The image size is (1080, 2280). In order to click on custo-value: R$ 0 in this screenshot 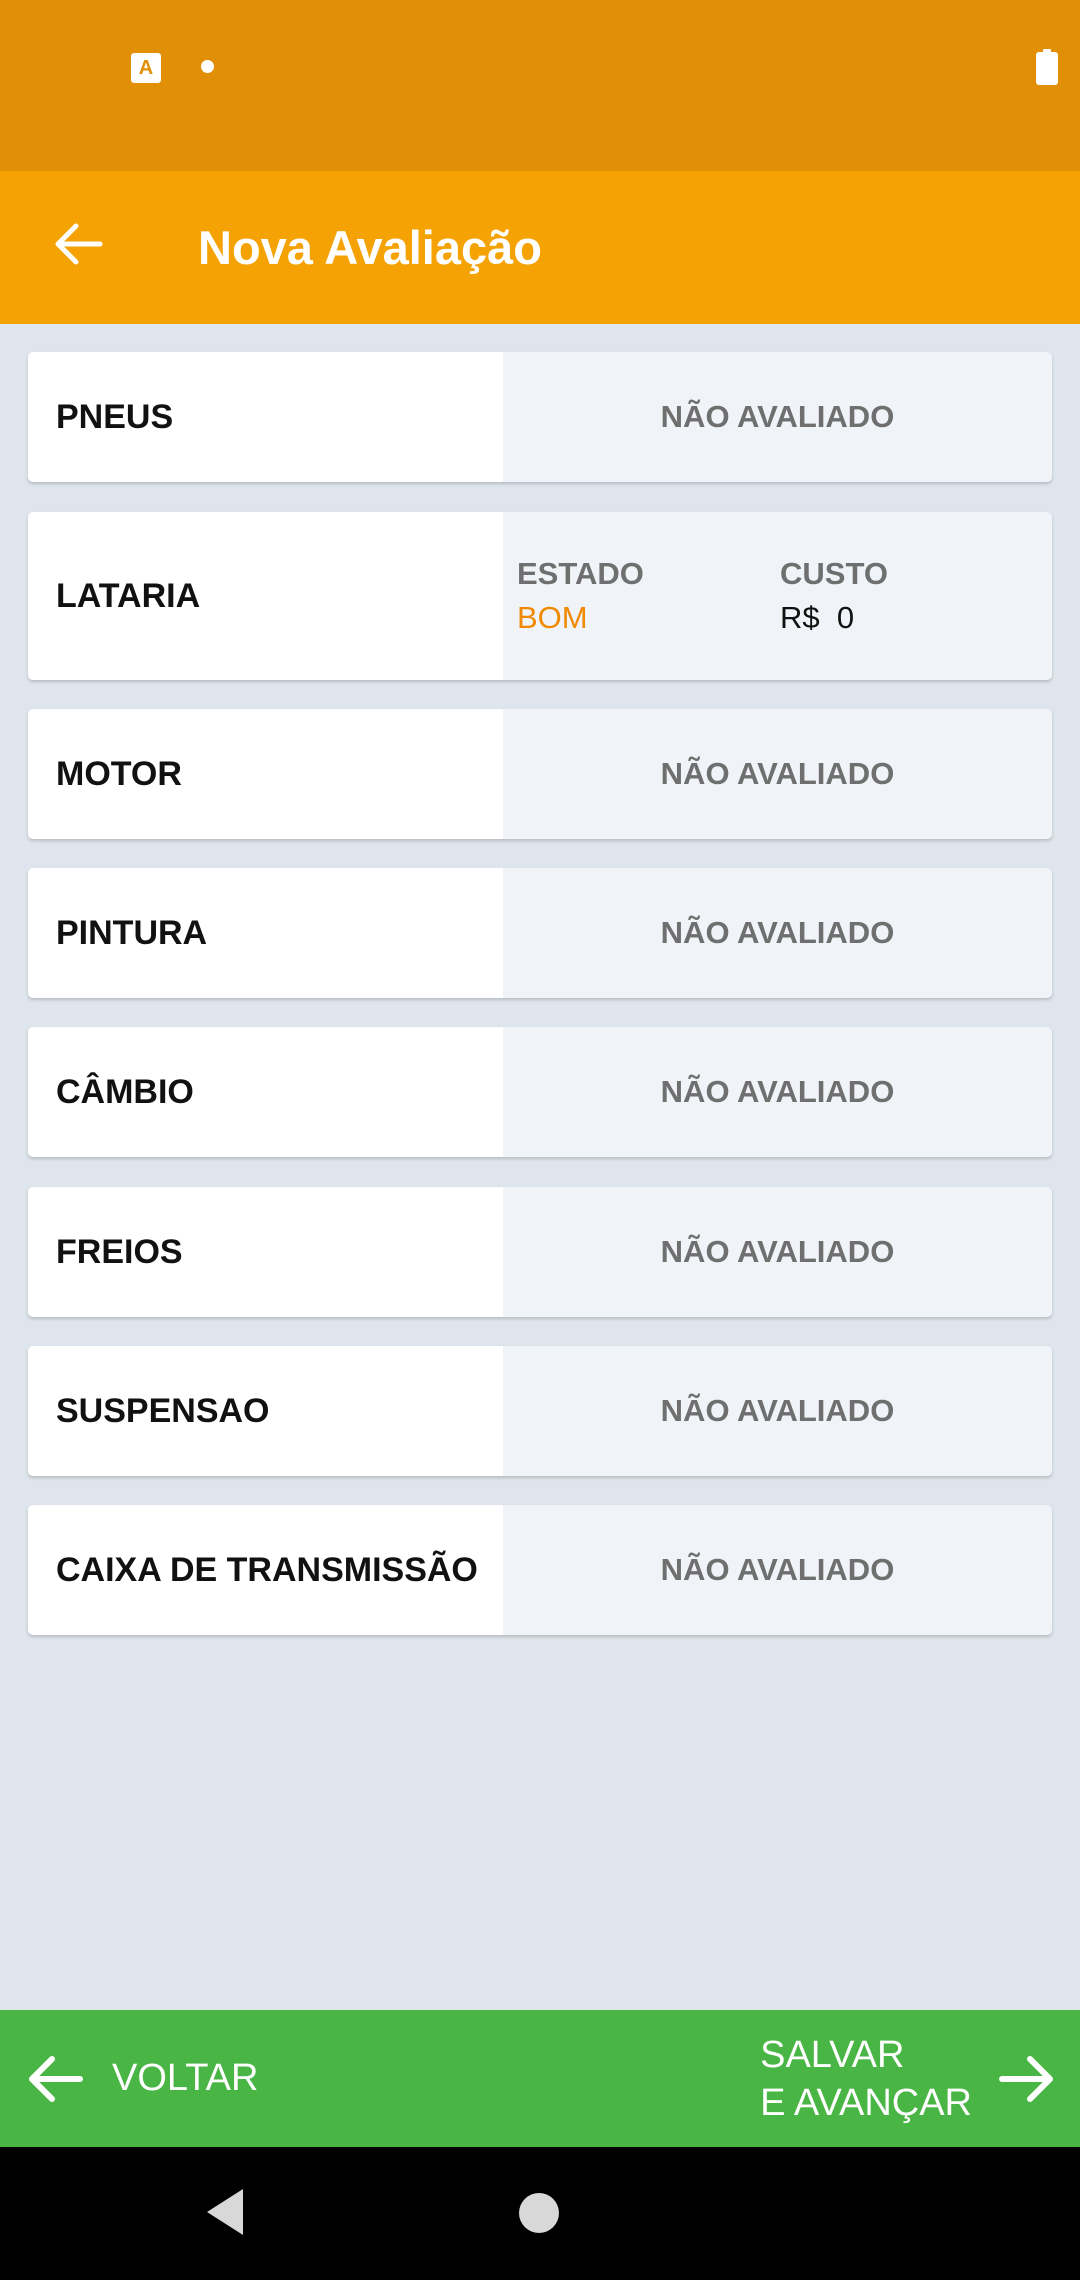, I will do `click(817, 617)`.